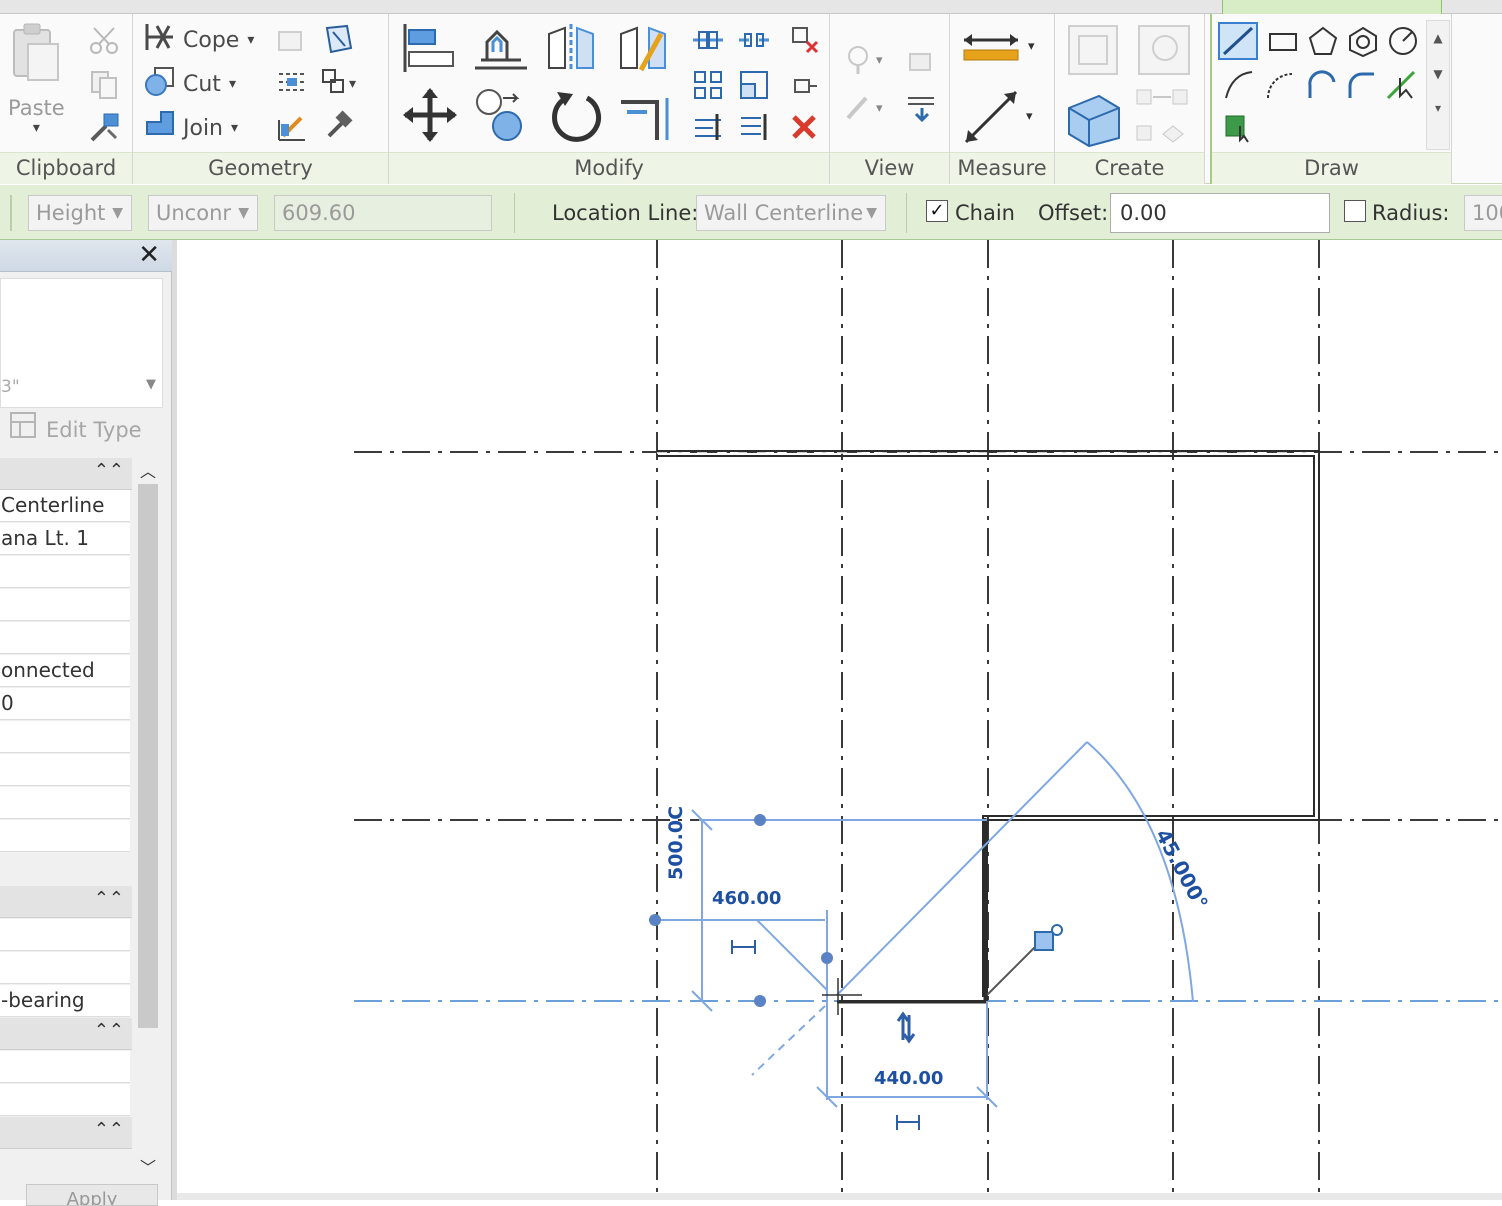 This screenshot has width=1502, height=1206. What do you see at coordinates (575, 117) in the screenshot?
I see `rotate-icon` at bounding box center [575, 117].